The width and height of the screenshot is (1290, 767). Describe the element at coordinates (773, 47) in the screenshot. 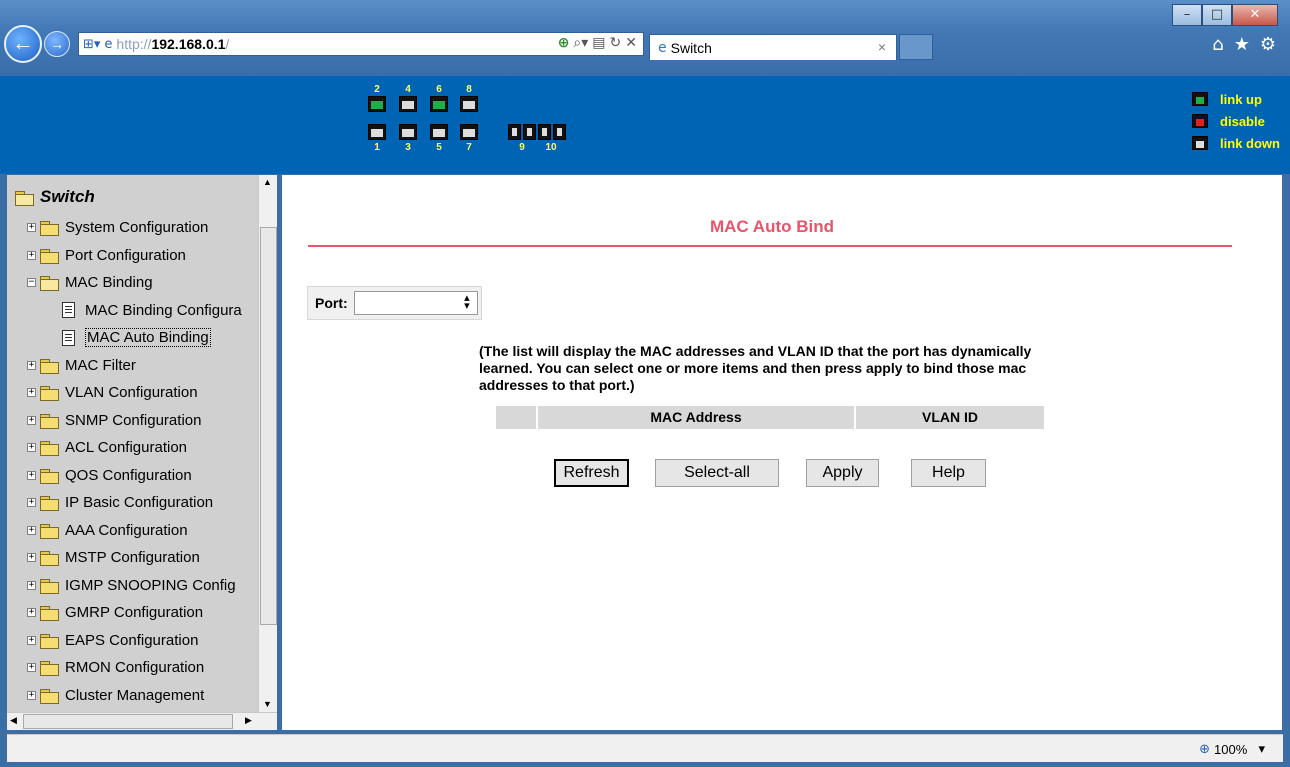

I see `browser-tab: e Switch ×` at that location.